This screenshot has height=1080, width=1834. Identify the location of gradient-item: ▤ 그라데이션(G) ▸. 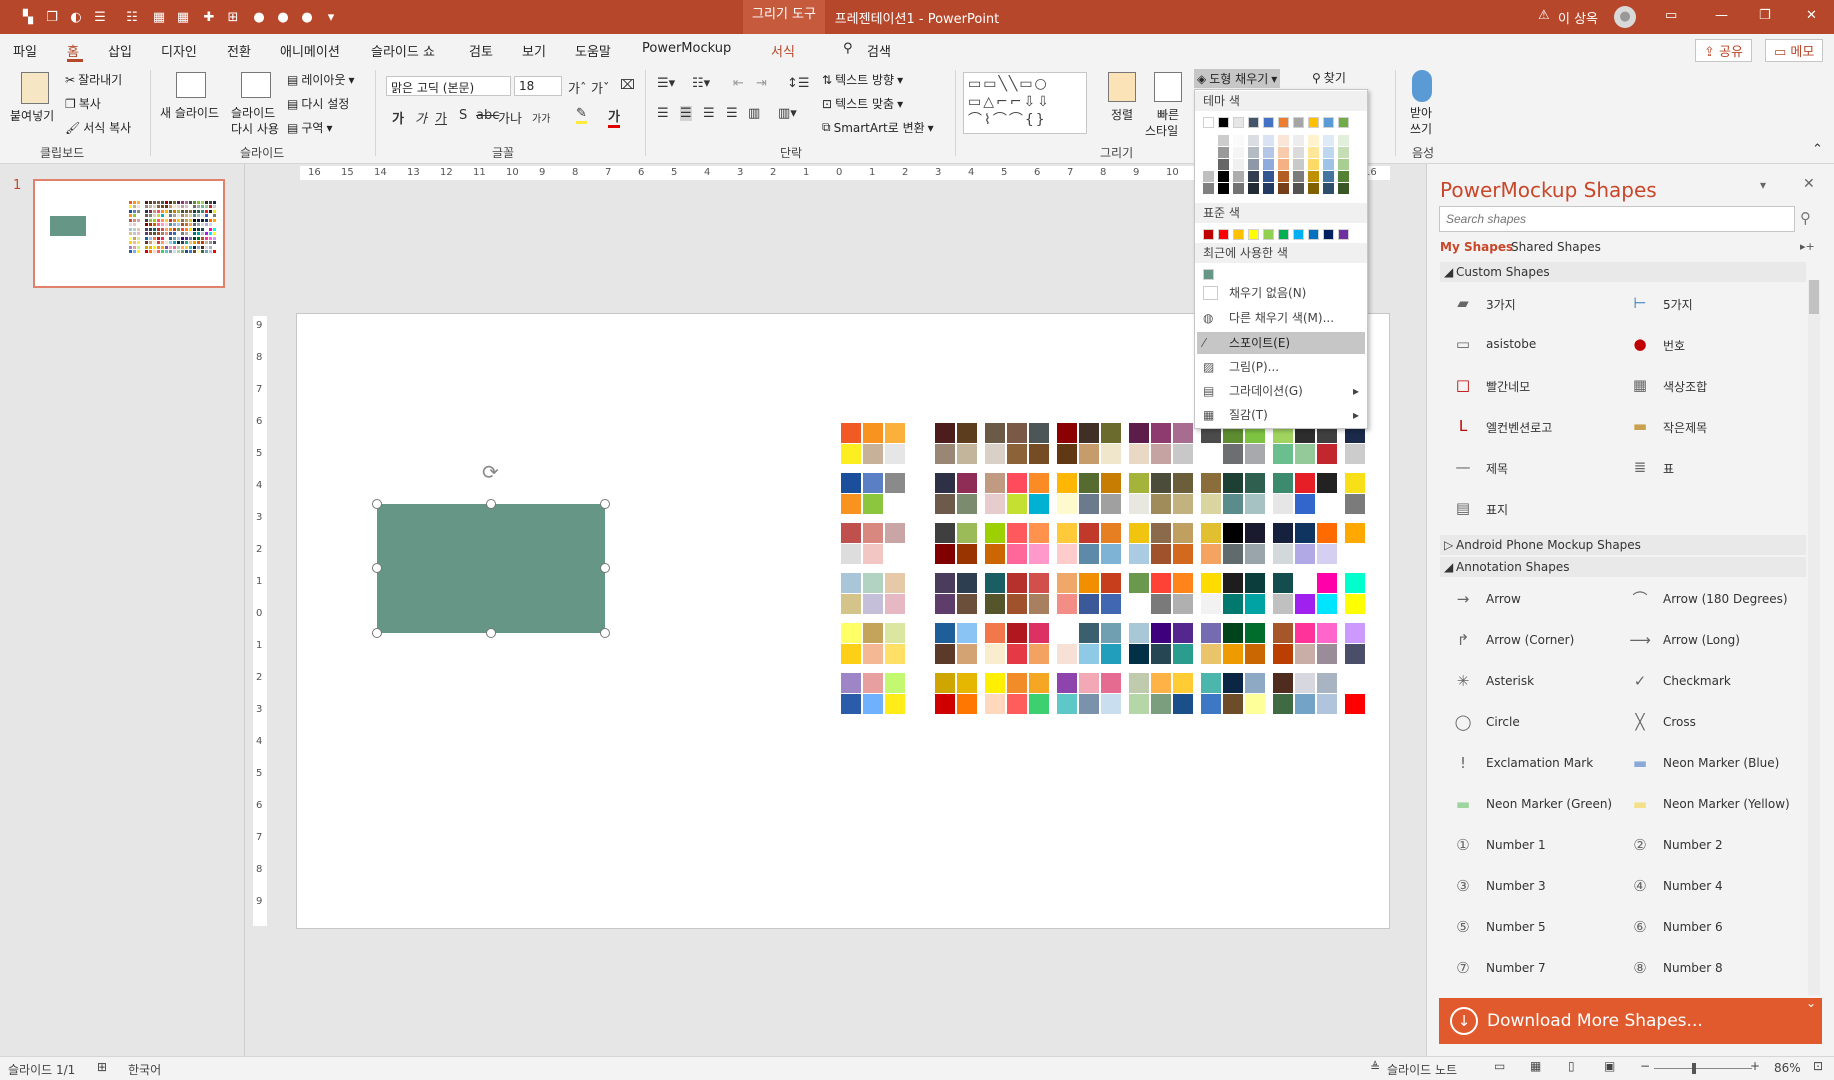
(1281, 391).